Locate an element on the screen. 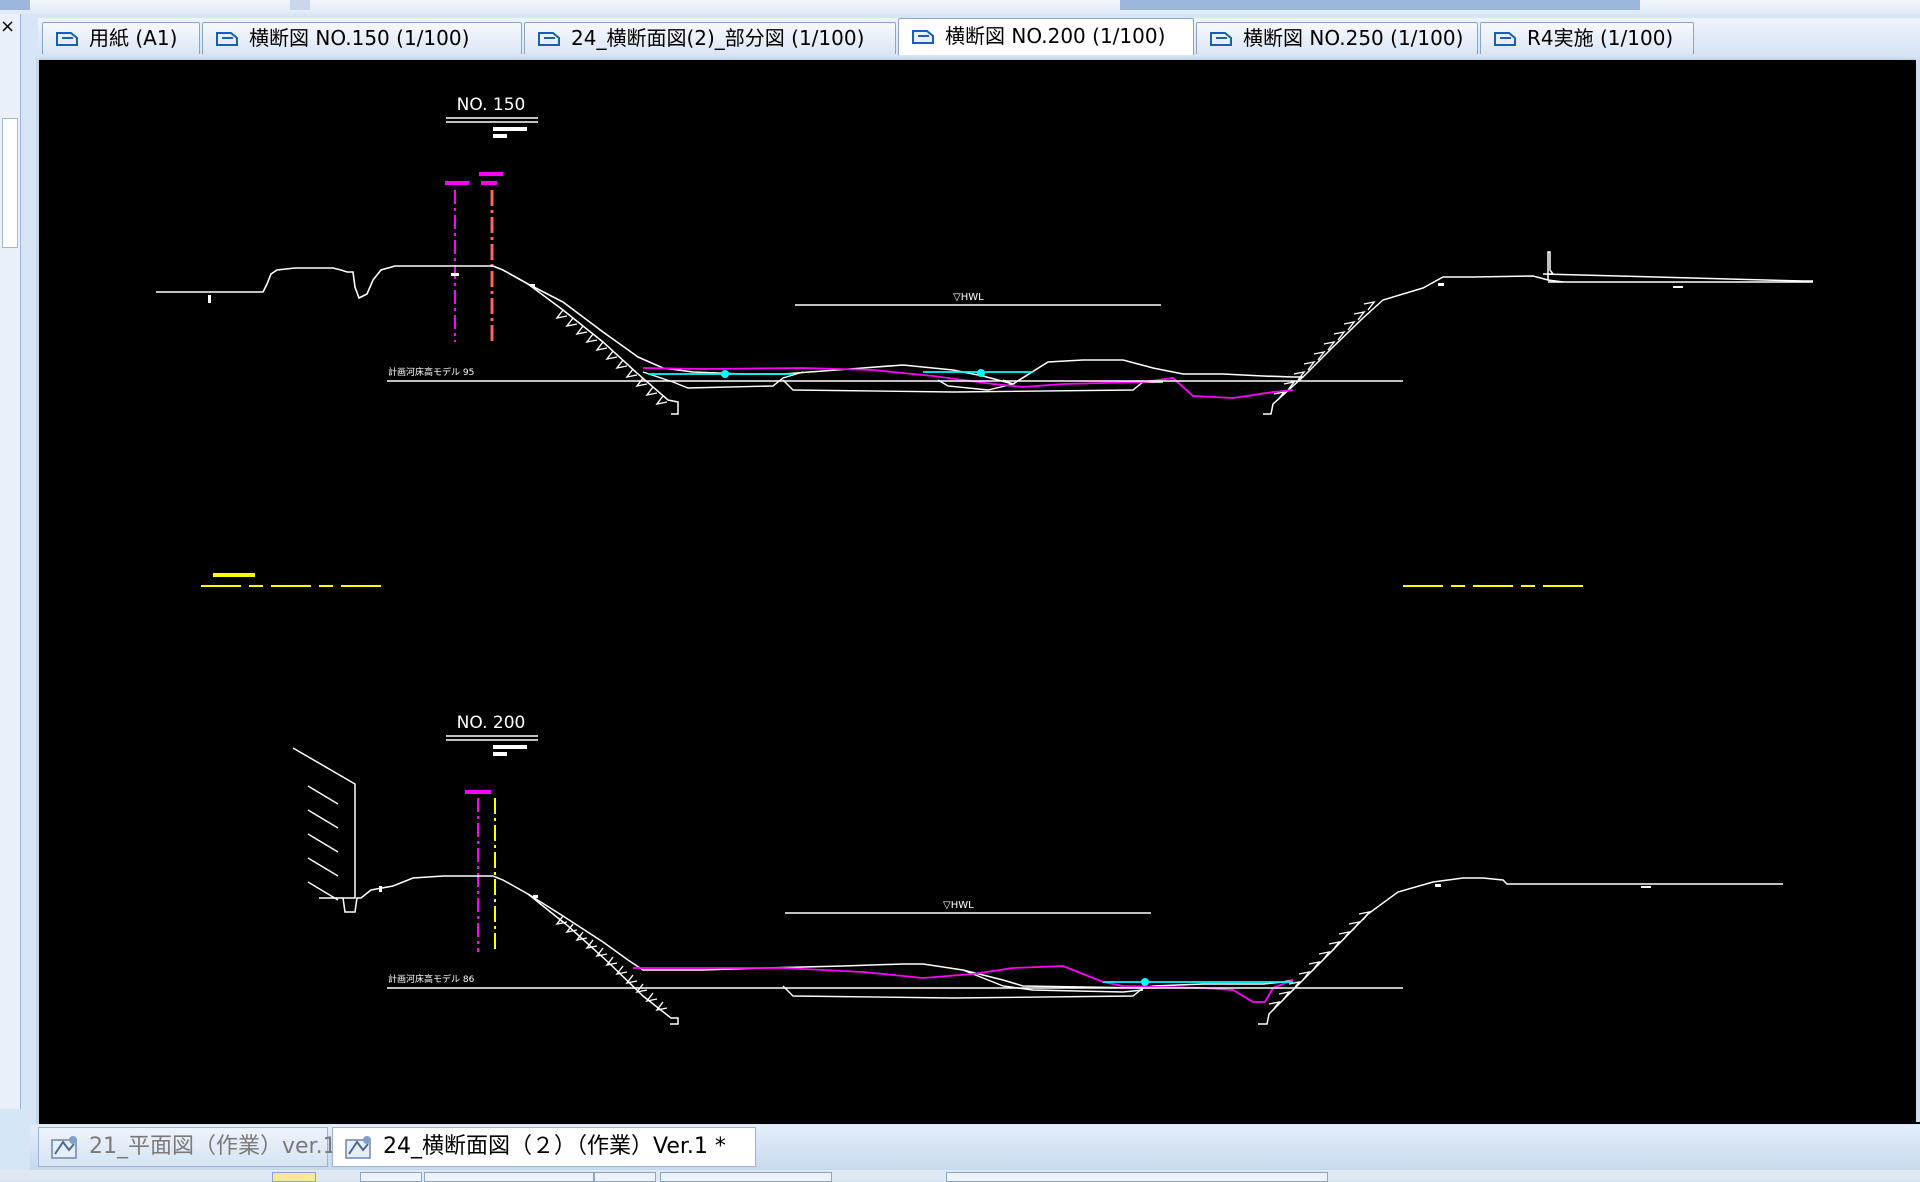 This screenshot has width=1920, height=1182. tab-section-no200: 横断図 NO.200 (1/100) is located at coordinates (1046, 36).